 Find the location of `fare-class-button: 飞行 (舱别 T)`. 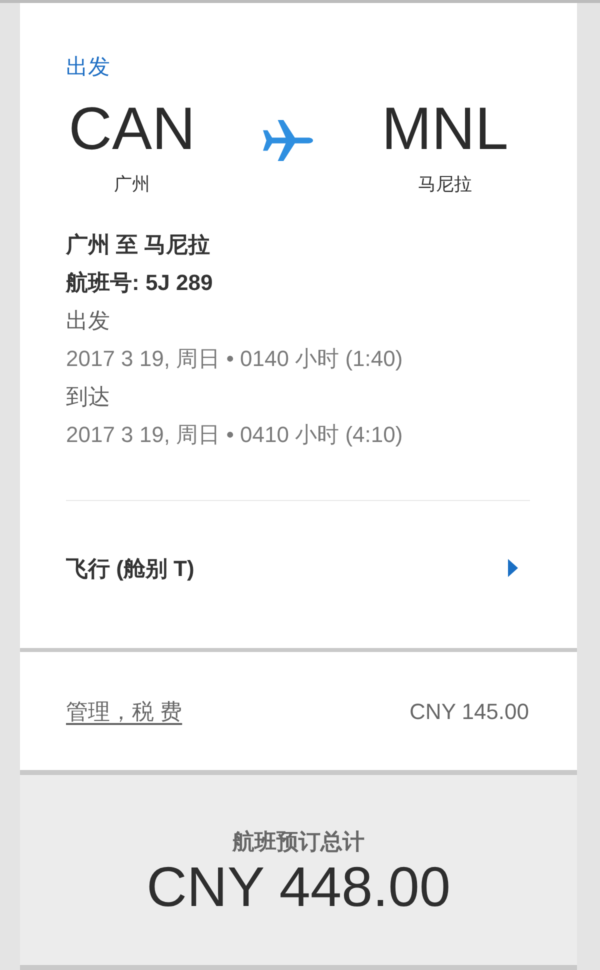

fare-class-button: 飞行 (舱别 T) is located at coordinates (298, 568).